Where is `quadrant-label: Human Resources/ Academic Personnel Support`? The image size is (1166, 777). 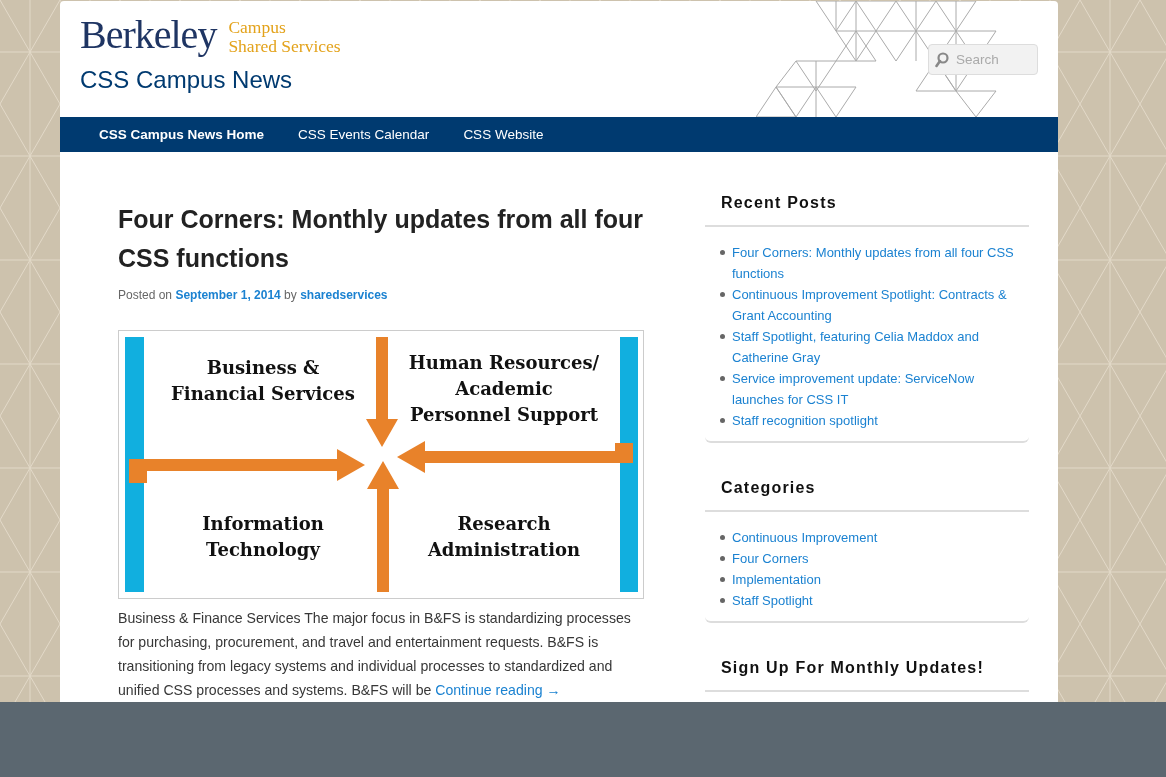
quadrant-label: Human Resources/ Academic Personnel Support is located at coordinates (504, 389).